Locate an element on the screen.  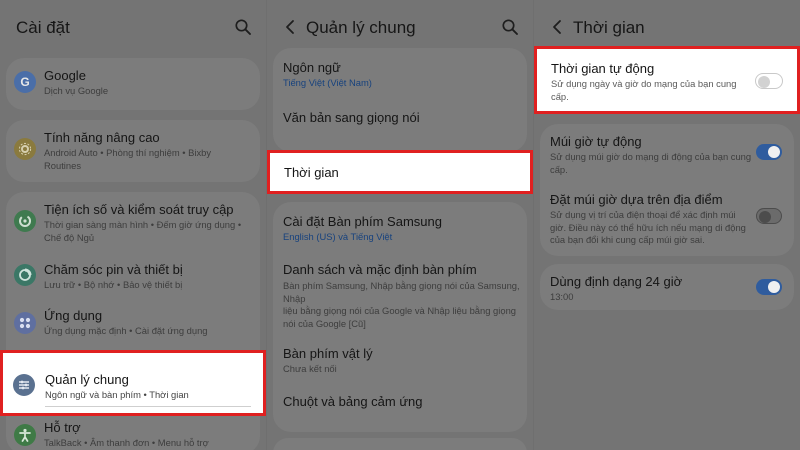
24-hour-toggle is located at coordinates (769, 287).